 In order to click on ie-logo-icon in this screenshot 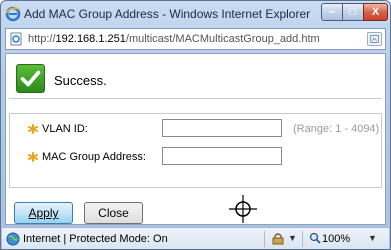, I will do `click(13, 14)`.